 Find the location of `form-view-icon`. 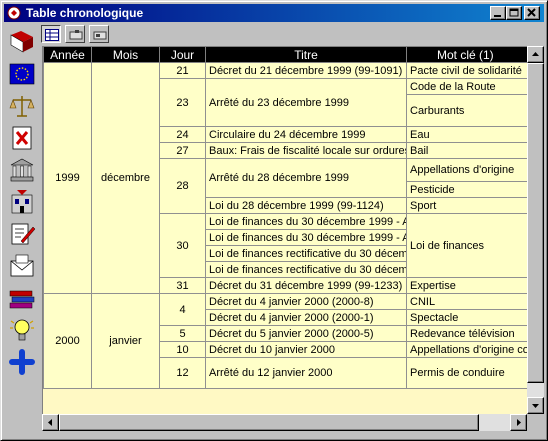

form-view-icon is located at coordinates (100, 35).